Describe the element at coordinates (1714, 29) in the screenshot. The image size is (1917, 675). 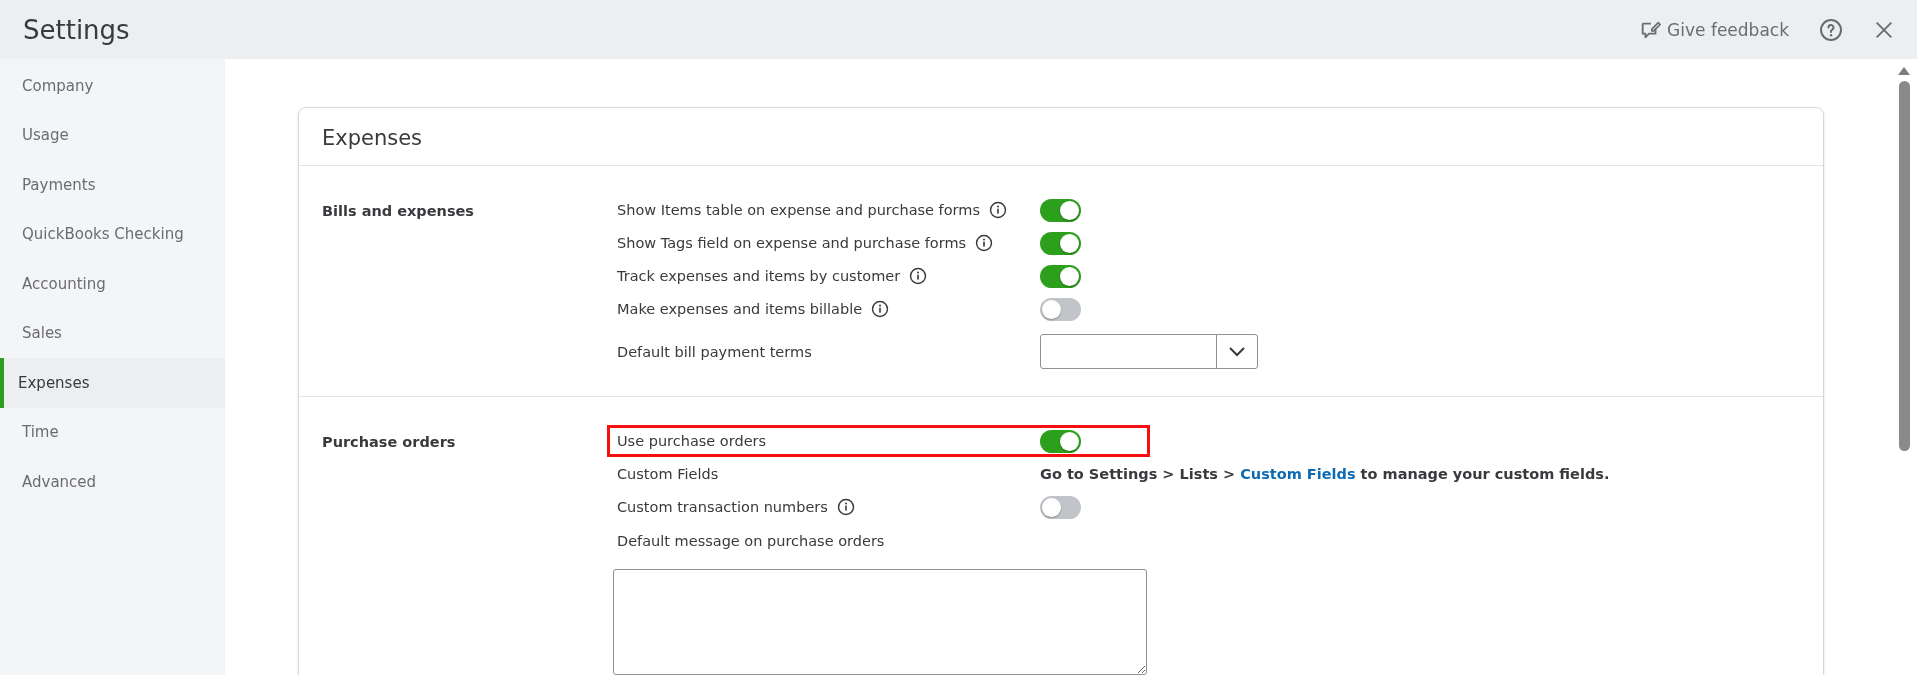
I see `feedback-button: Give feedback` at that location.